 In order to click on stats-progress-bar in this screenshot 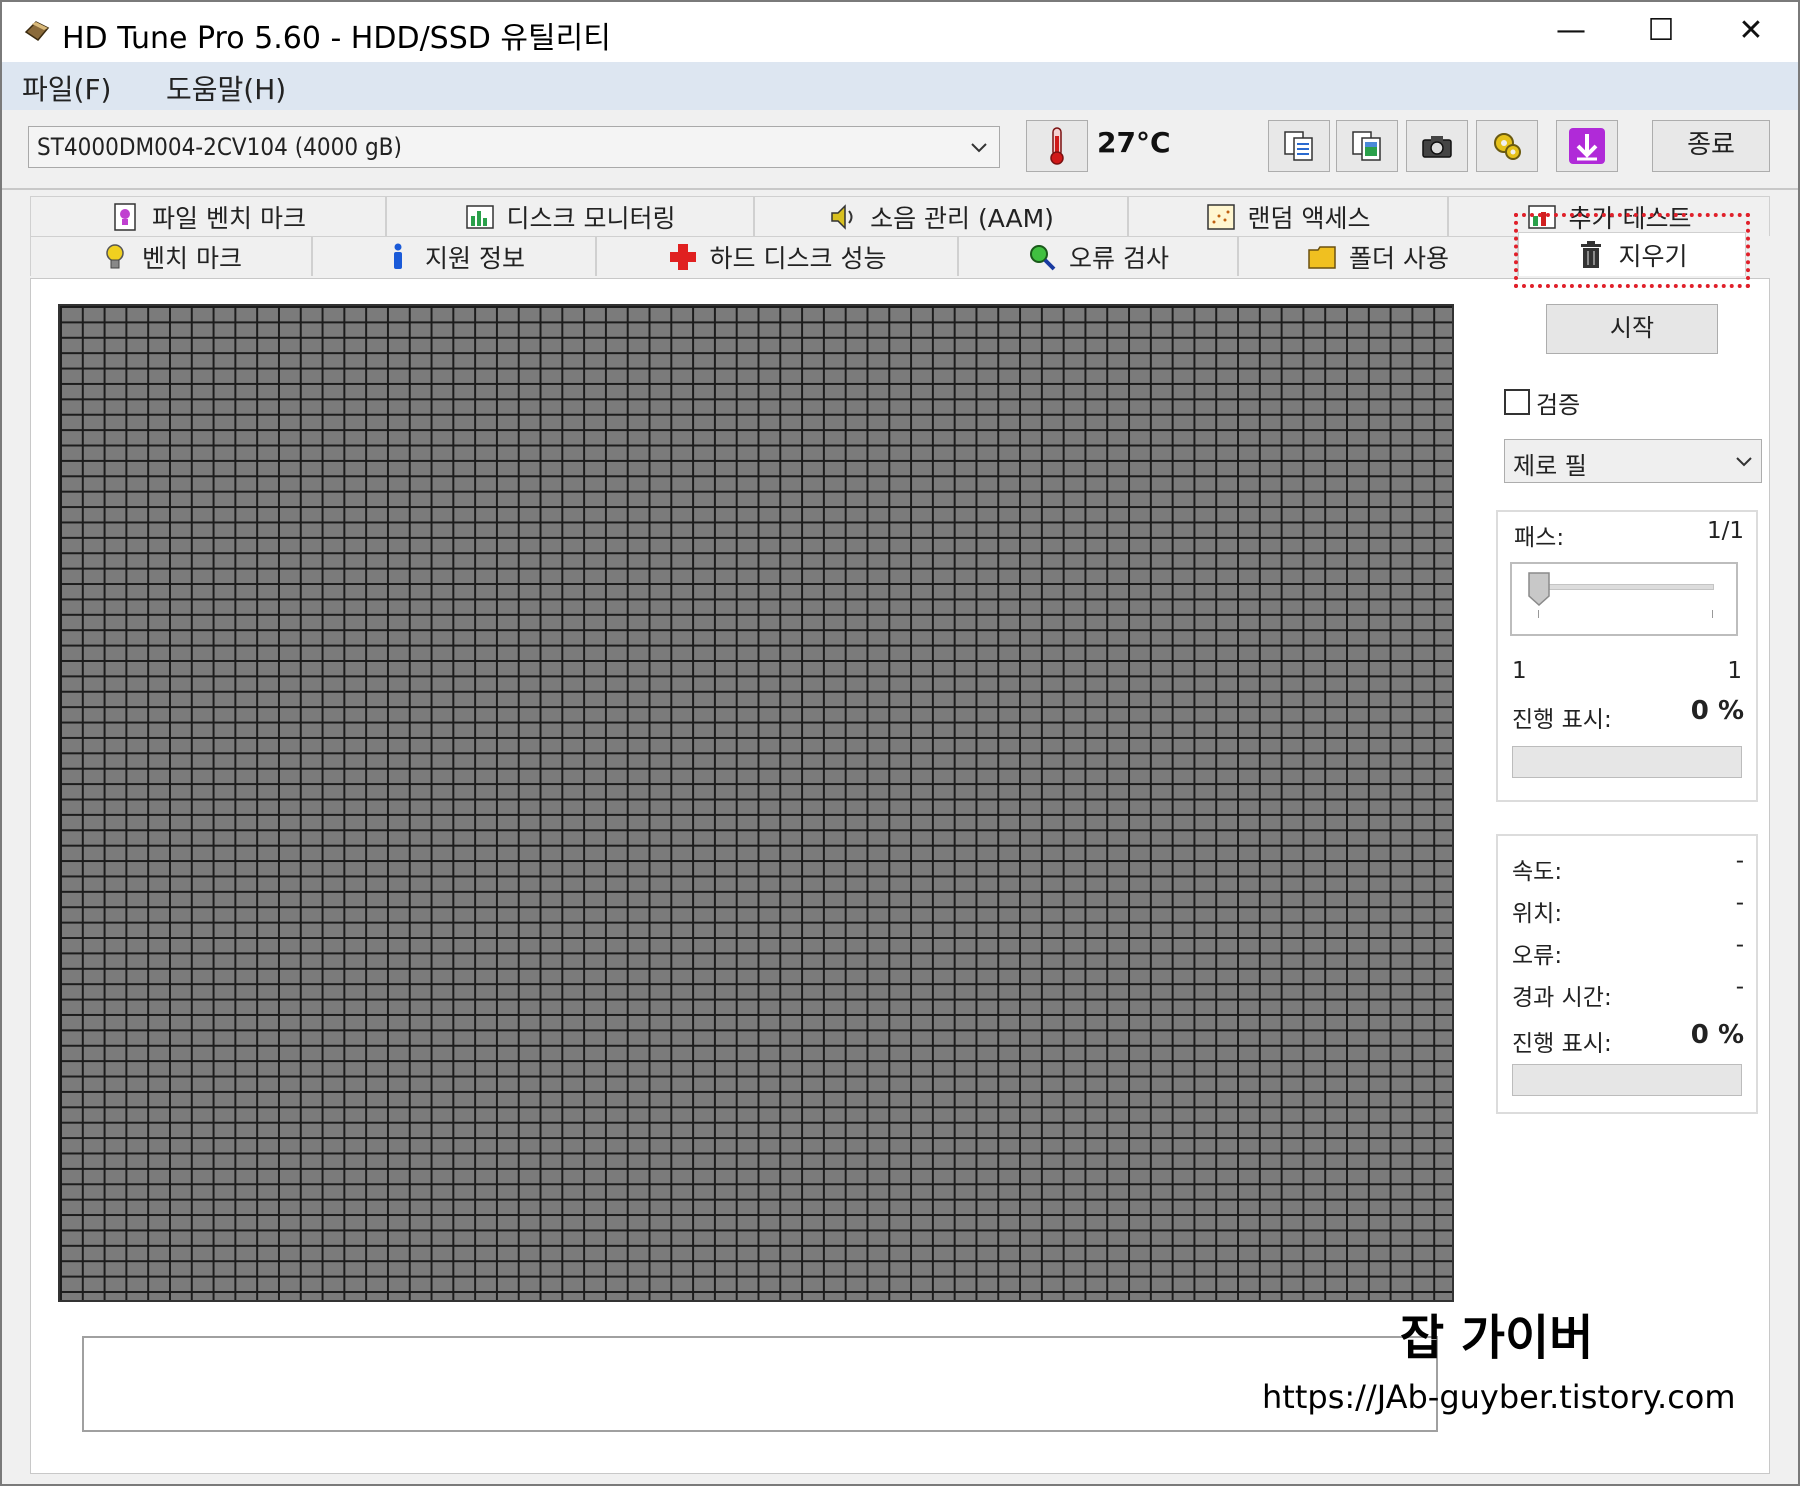, I will do `click(1627, 1080)`.